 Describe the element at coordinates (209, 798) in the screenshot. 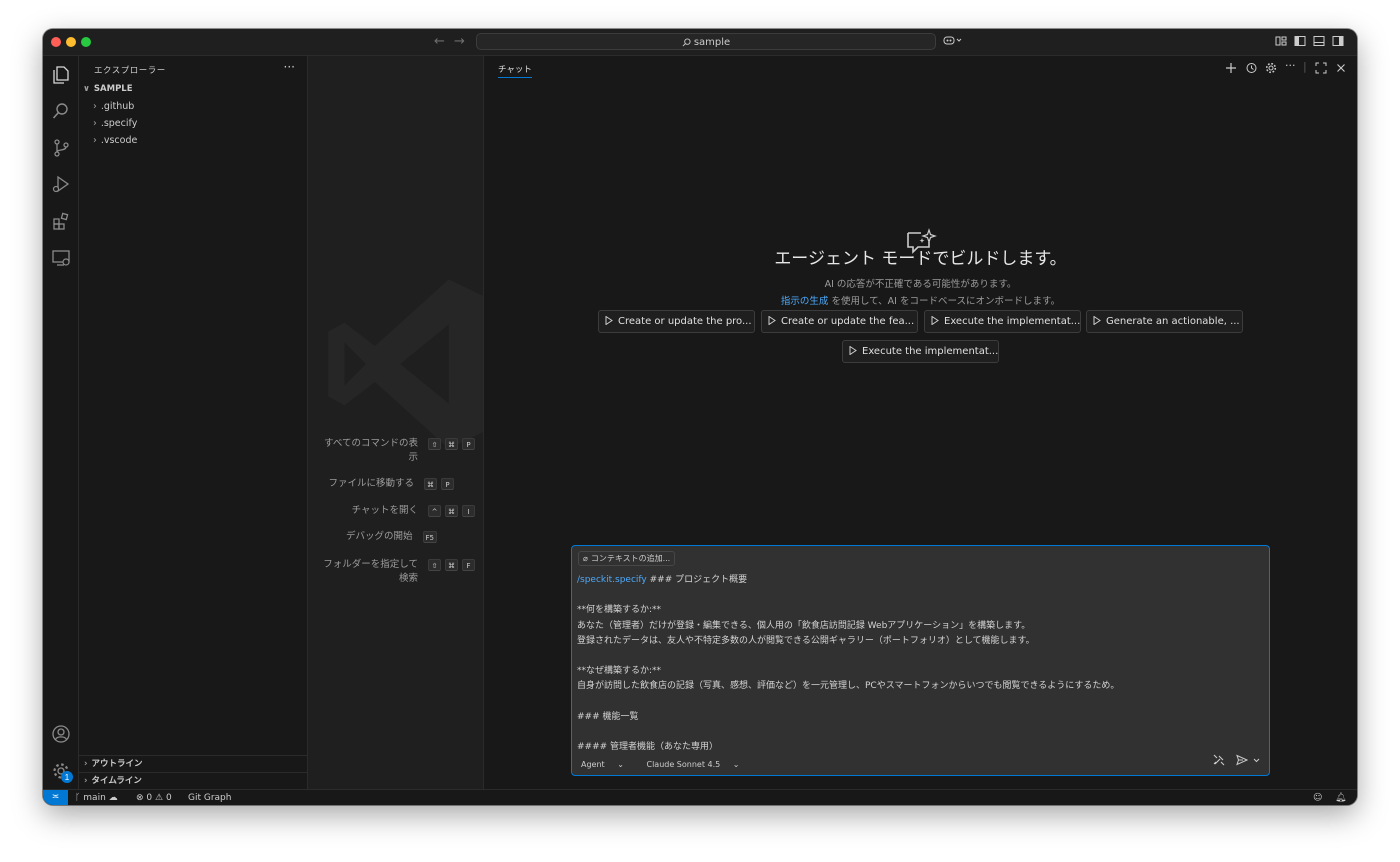

I see `git-graph-status: Git Graph` at that location.